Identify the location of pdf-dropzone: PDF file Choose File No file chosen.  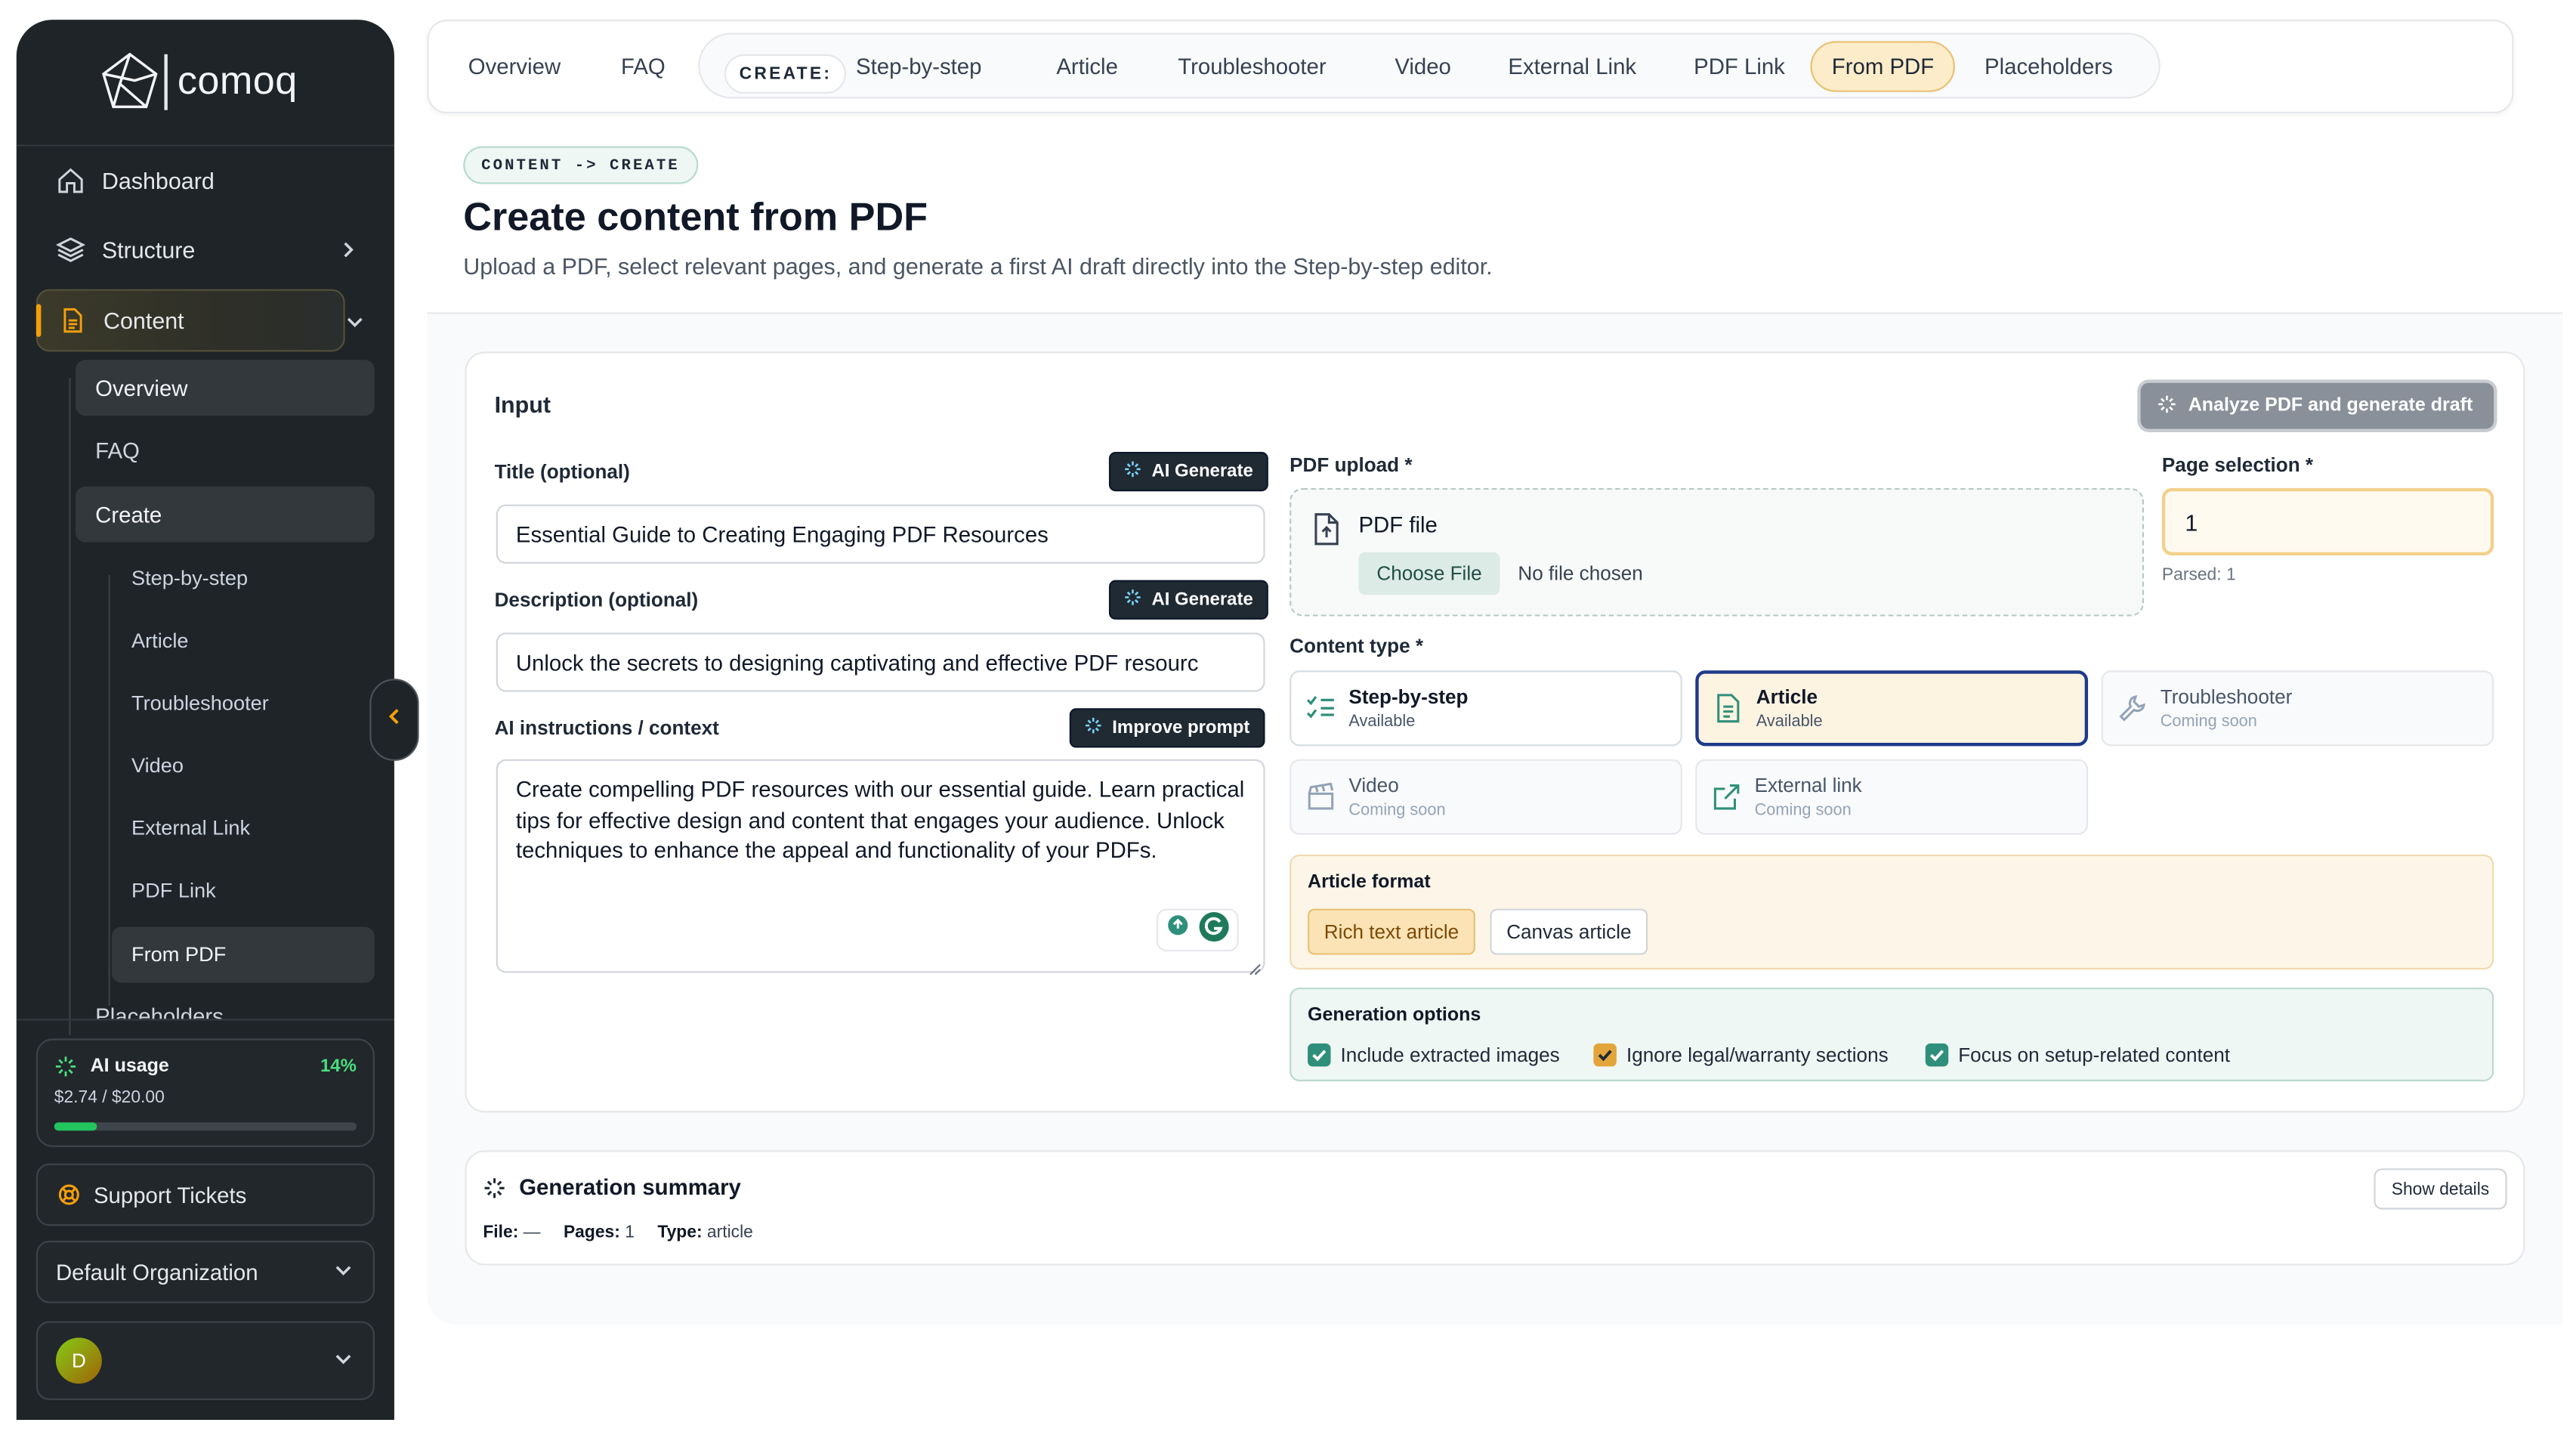
(1717, 552).